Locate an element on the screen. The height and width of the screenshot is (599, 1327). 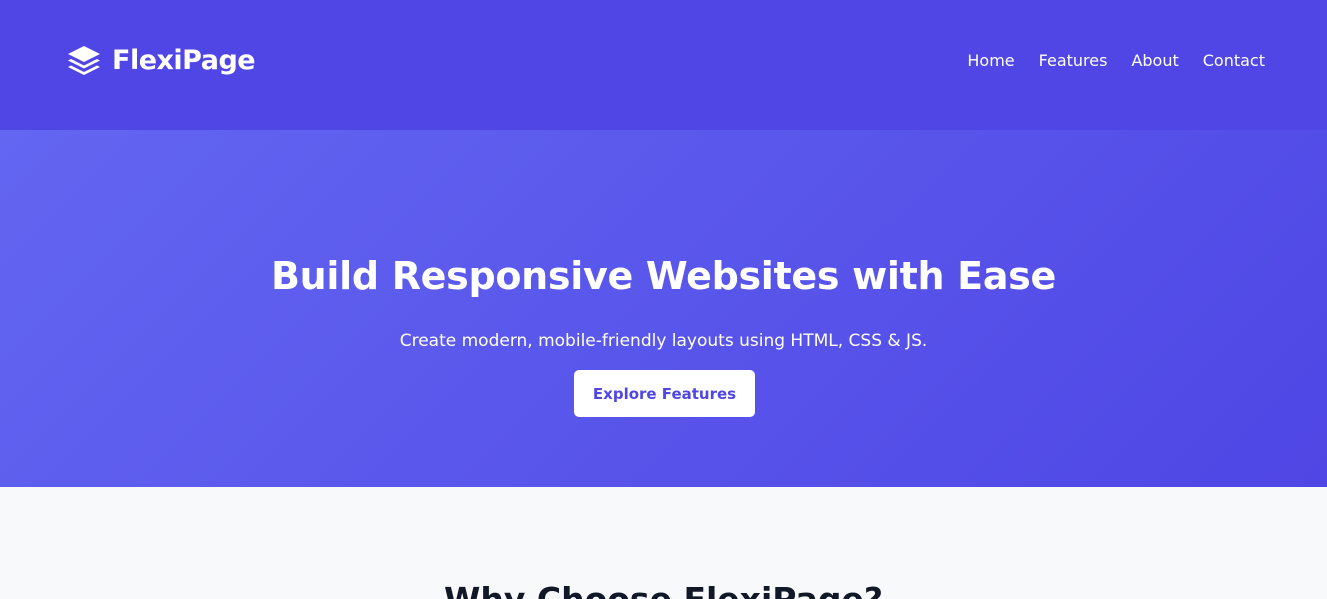
explore-features-button: Explore Features is located at coordinates (664, 393).